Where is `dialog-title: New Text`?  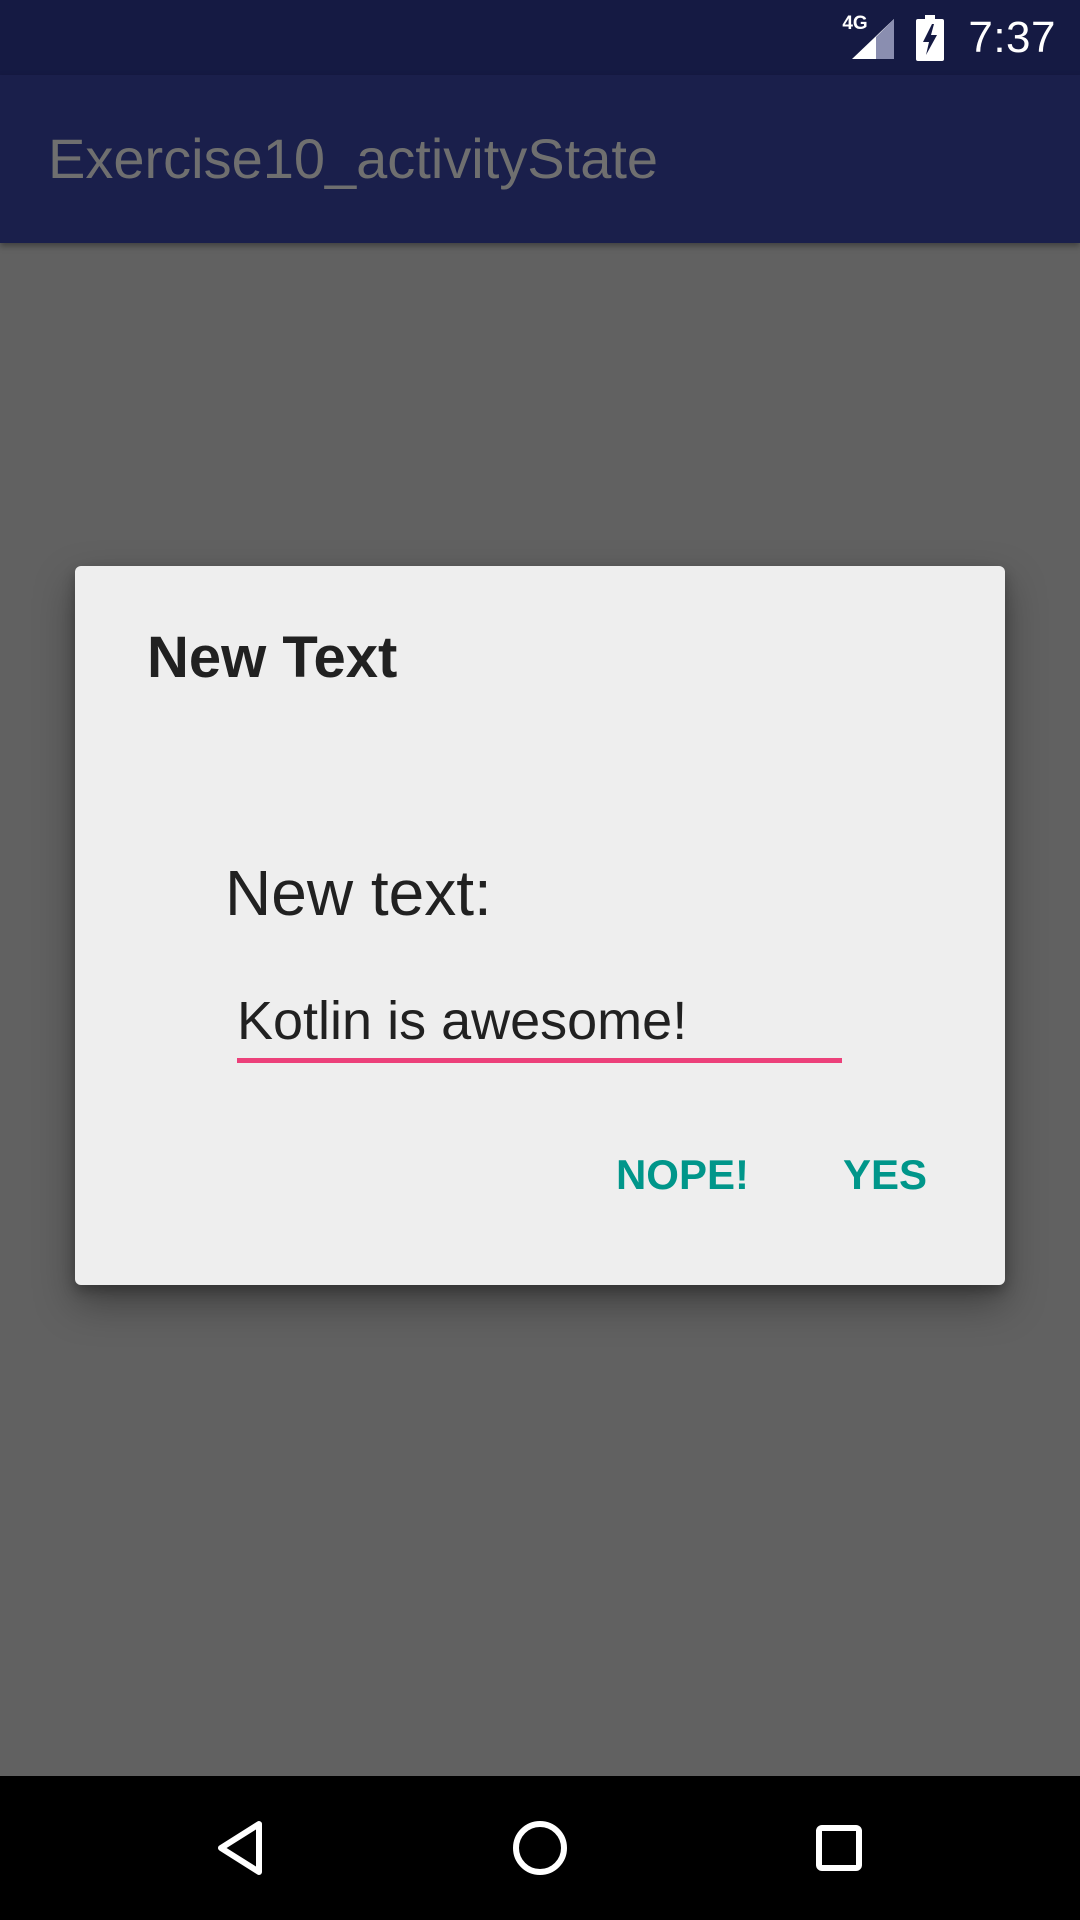 dialog-title: New Text is located at coordinates (272, 657).